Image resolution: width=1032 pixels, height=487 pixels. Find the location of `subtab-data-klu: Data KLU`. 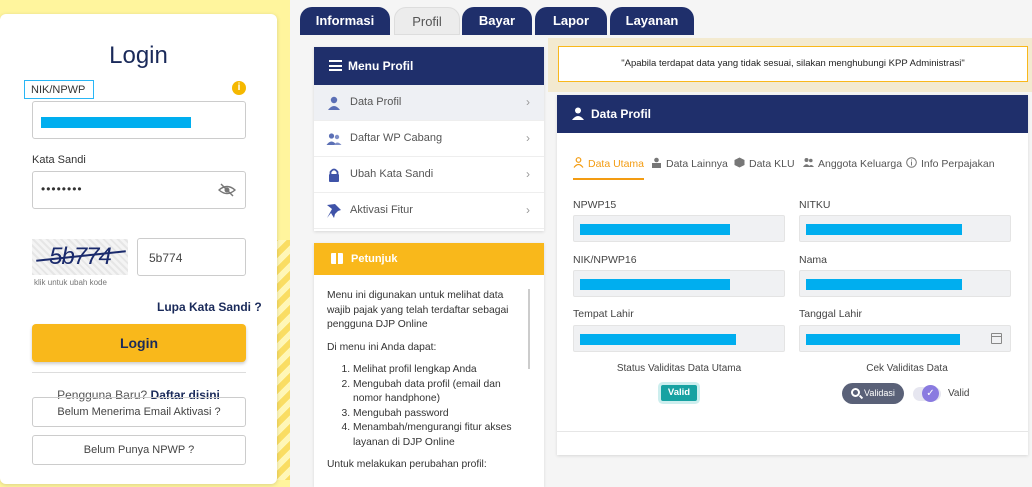

subtab-data-klu: Data KLU is located at coordinates (764, 163).